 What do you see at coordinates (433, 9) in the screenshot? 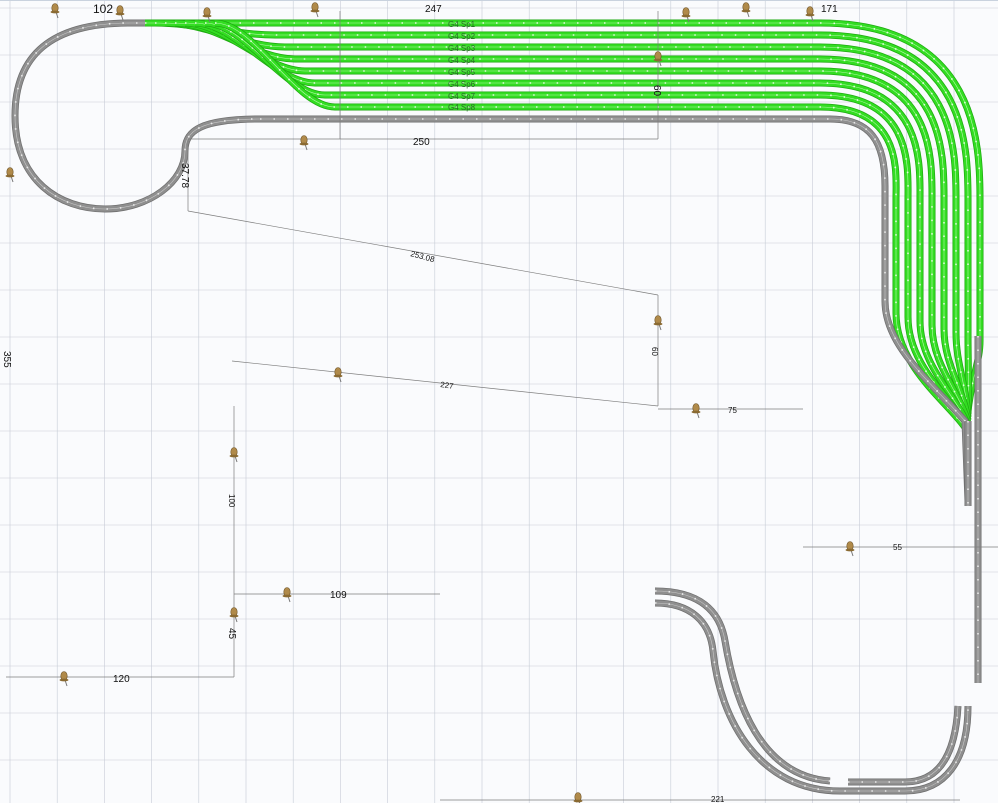
I see `dim-label-top-247: 247` at bounding box center [433, 9].